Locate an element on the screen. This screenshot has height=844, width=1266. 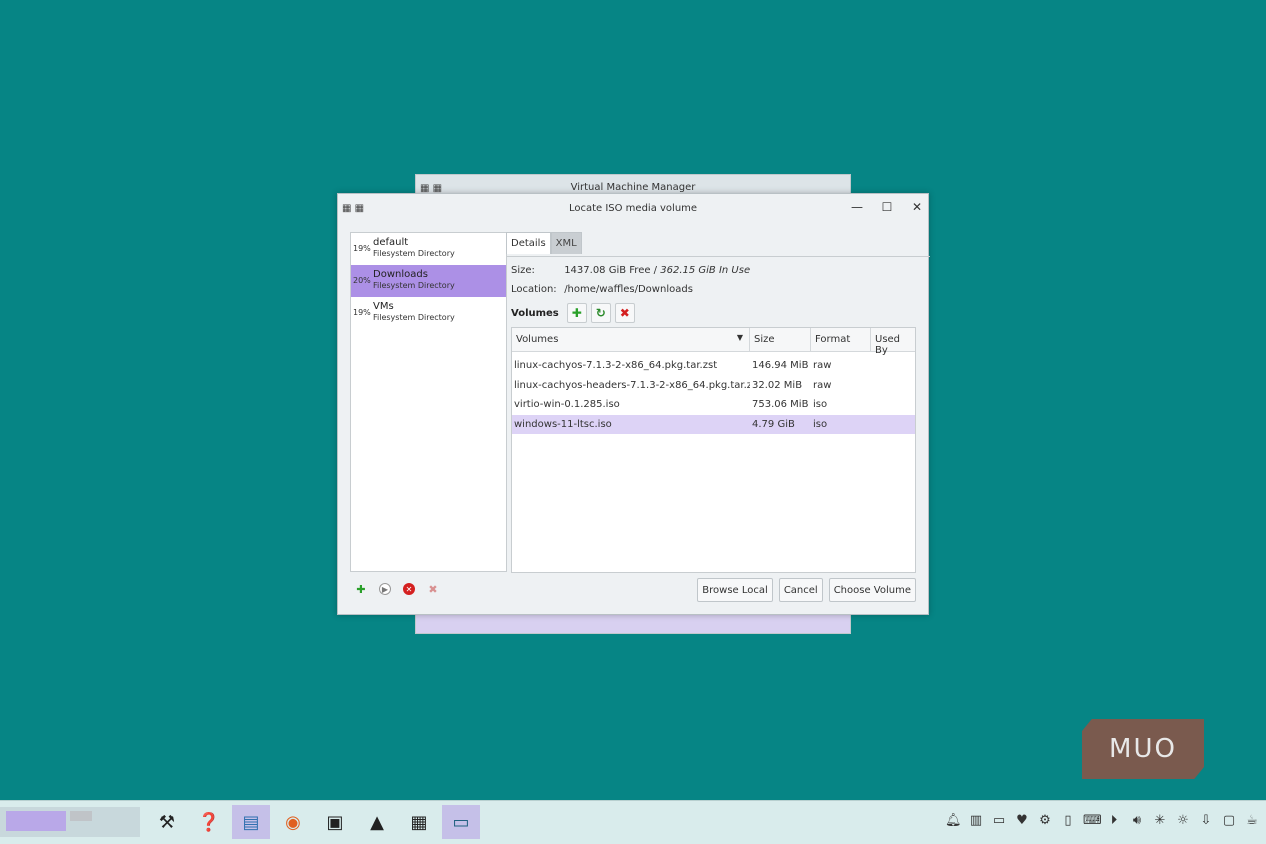
stop-icon: ✕ is located at coordinates (409, 589).